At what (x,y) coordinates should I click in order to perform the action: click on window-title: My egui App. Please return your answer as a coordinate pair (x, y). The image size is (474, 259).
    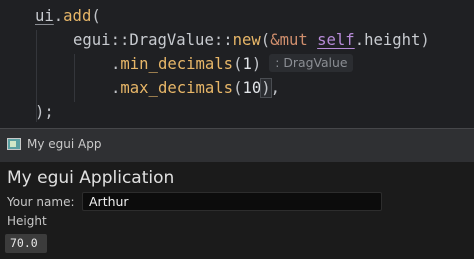
    Looking at the image, I should click on (64, 144).